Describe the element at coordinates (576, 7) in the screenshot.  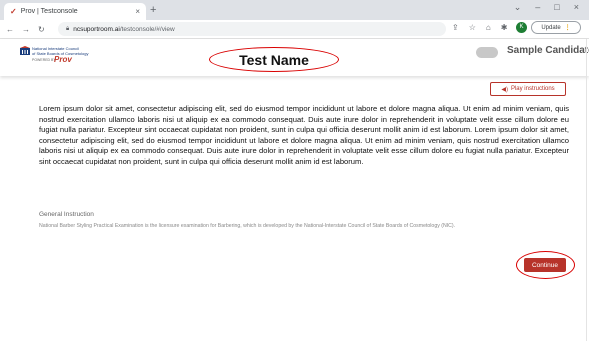
I see `close-window-button: ×` at that location.